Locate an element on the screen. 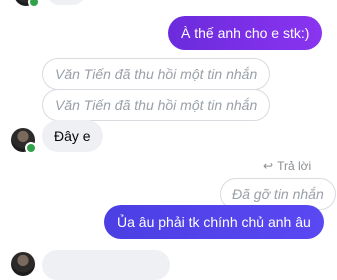  reply-indicator: ↩ Trả lời is located at coordinates (287, 166).